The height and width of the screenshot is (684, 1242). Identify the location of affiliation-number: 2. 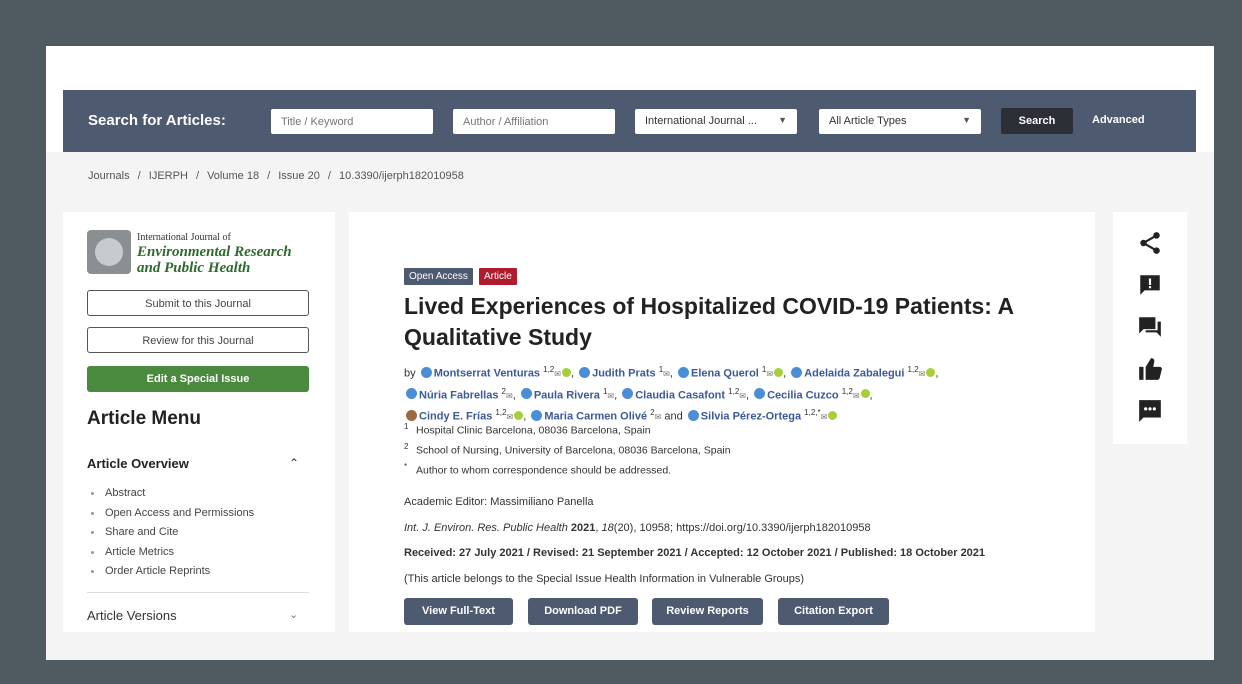
(406, 446).